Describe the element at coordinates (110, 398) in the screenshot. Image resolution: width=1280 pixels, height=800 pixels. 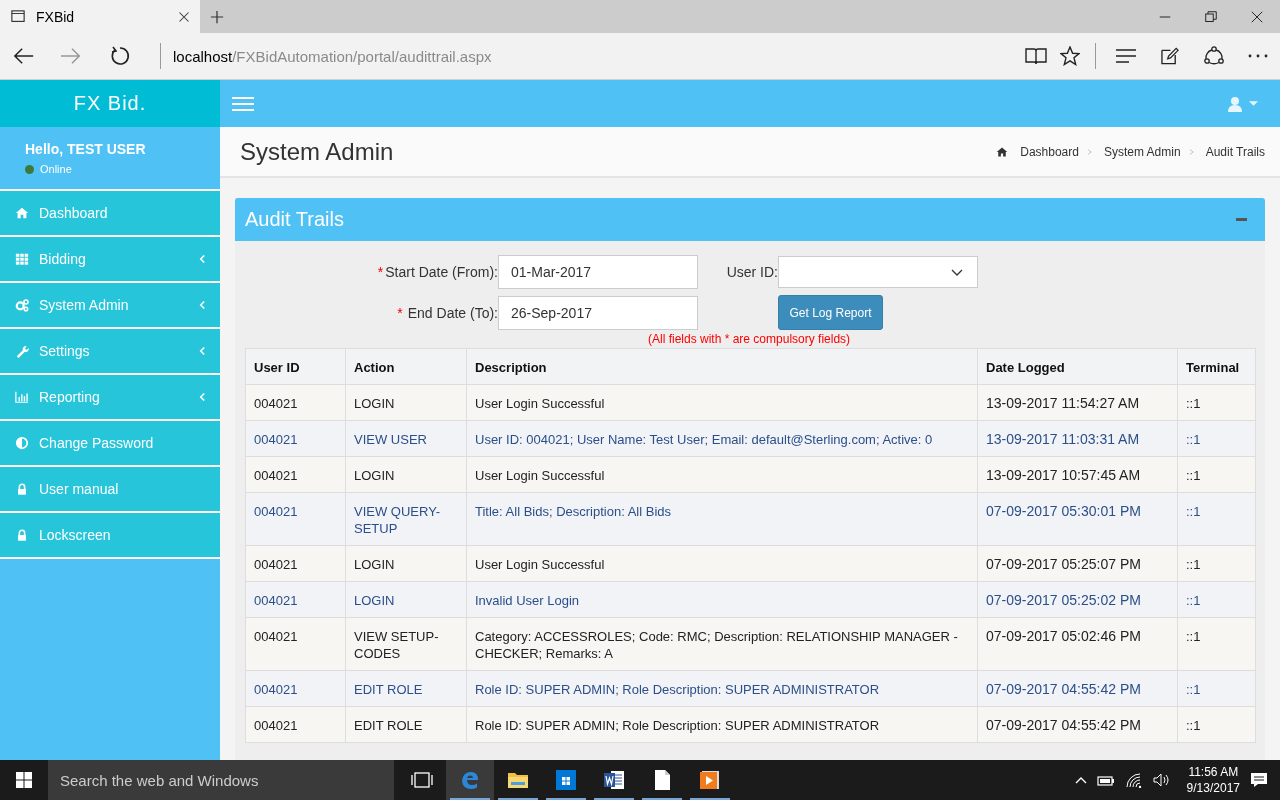
I see `sidebar-item: Reporting` at that location.